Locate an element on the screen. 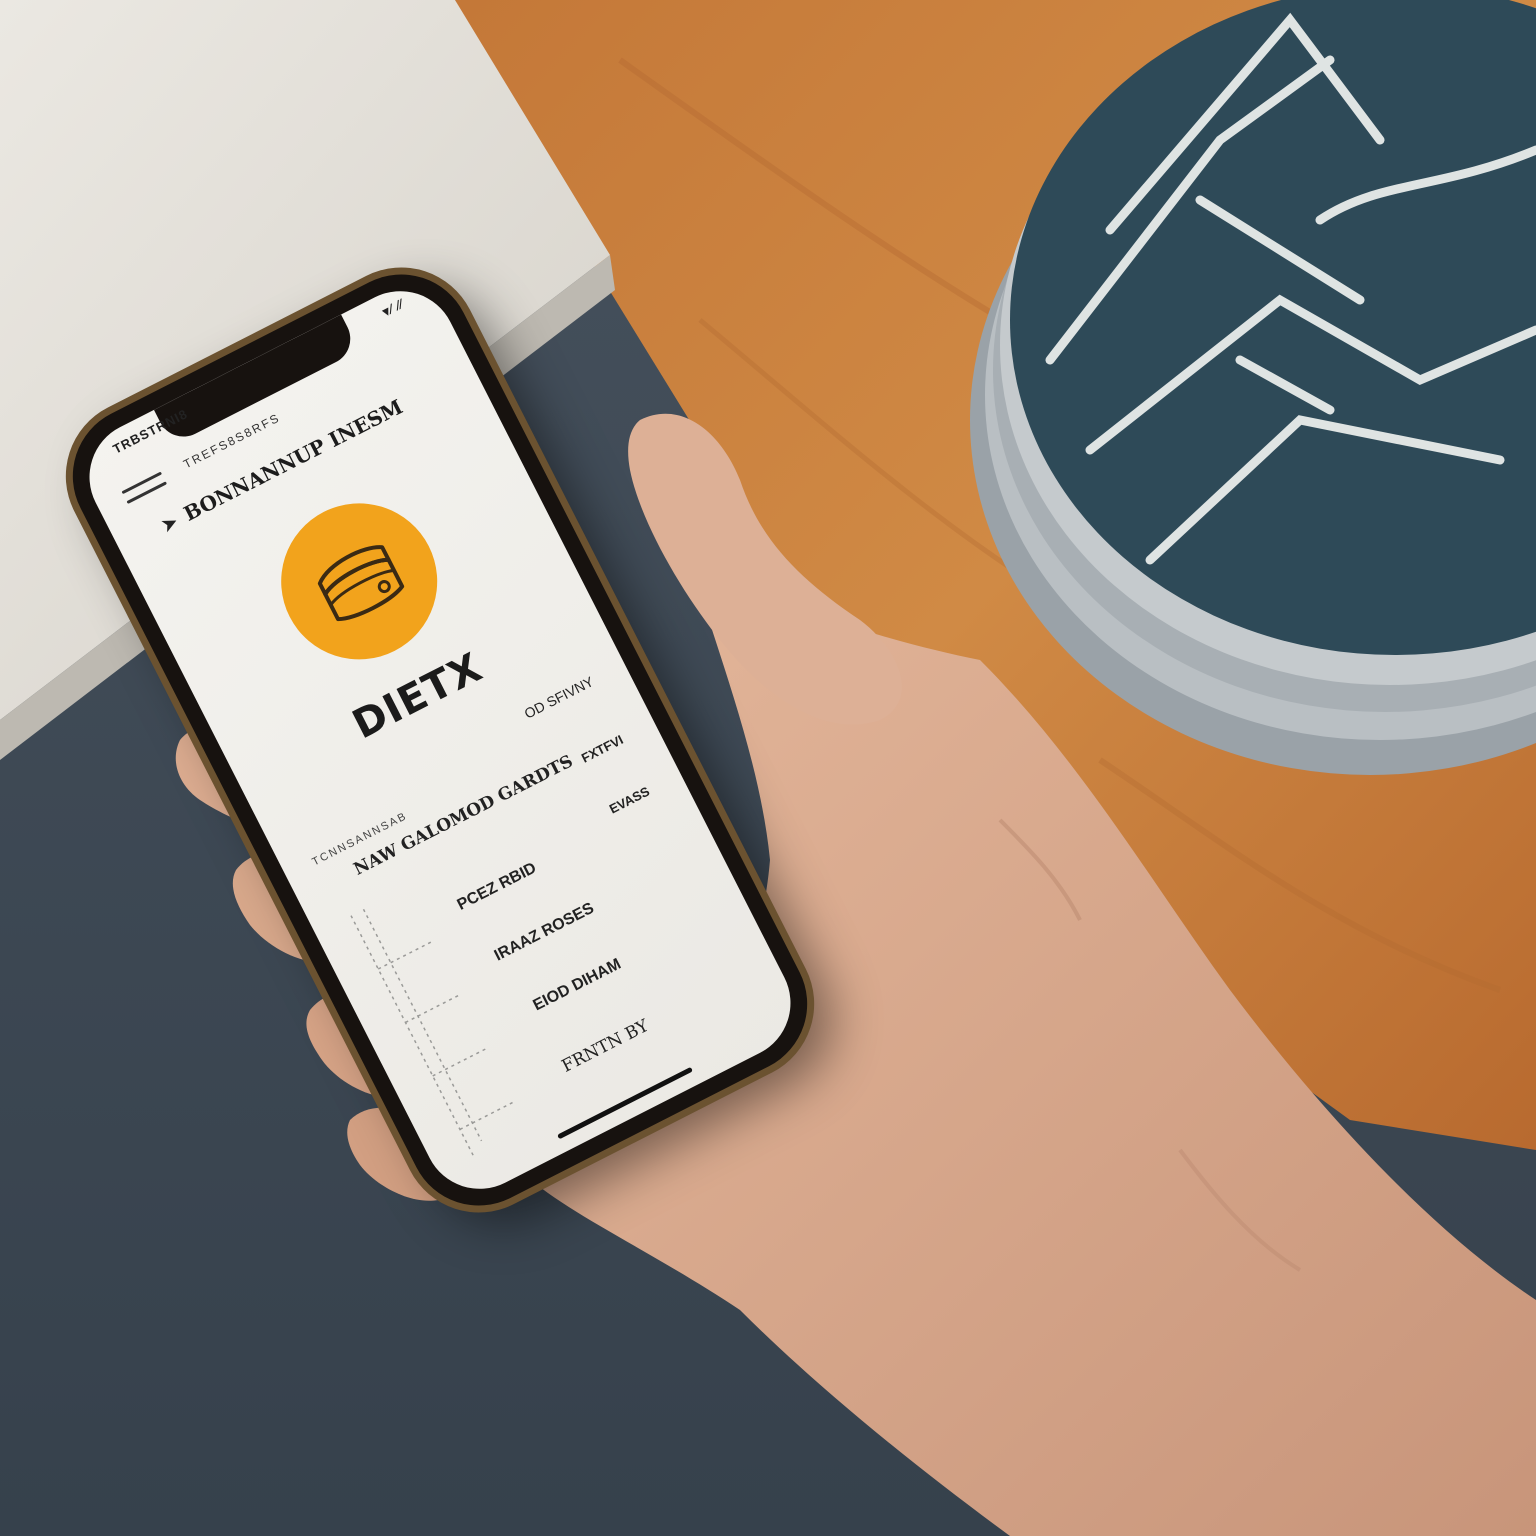  app-logo is located at coordinates (359, 581).